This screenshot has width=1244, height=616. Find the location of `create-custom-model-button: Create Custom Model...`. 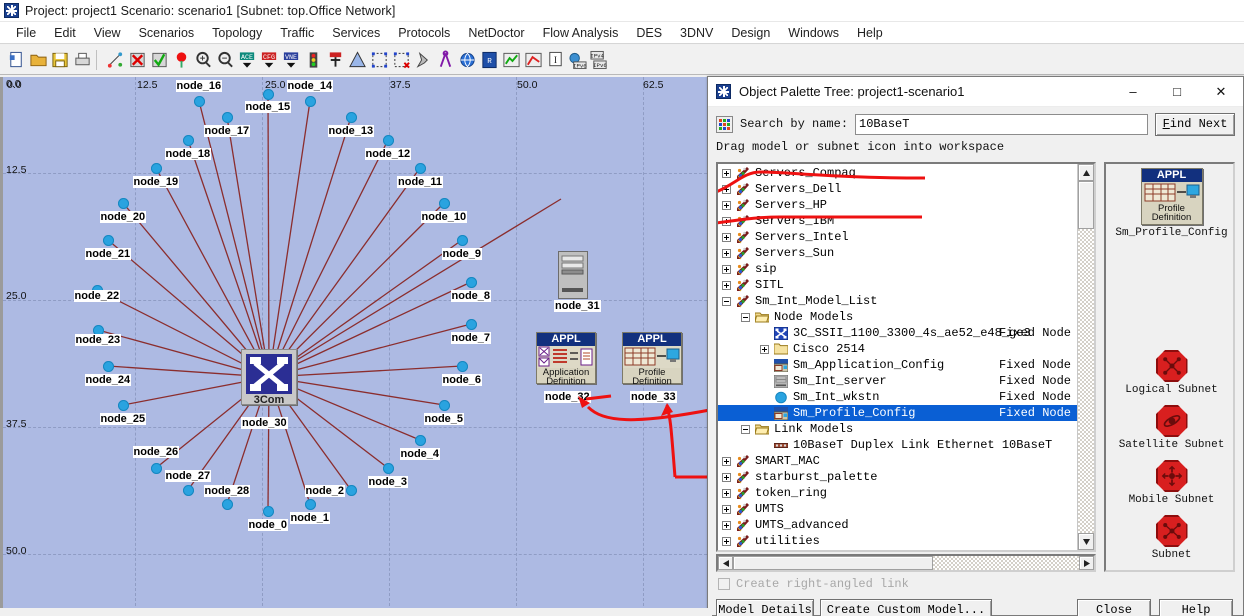

create-custom-model-button: Create Custom Model... is located at coordinates (906, 607).